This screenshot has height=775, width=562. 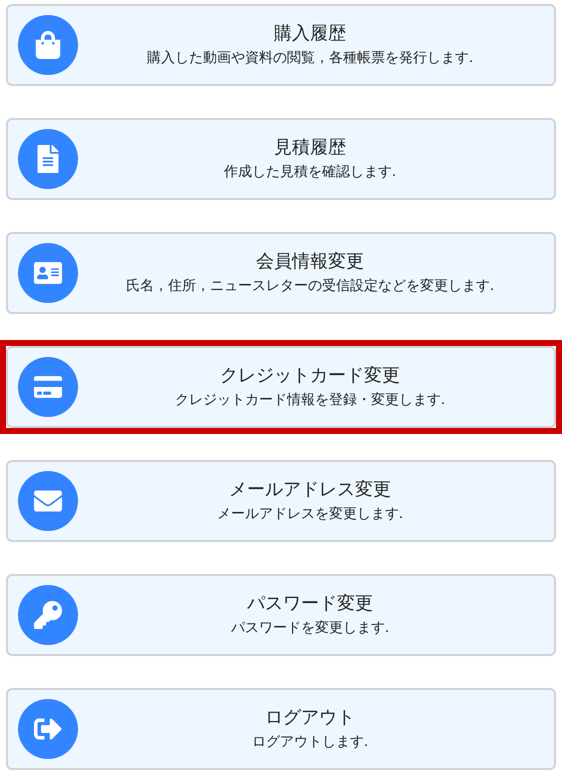 What do you see at coordinates (310, 376) in the screenshot?
I see `card-title: クレジットカード変更` at bounding box center [310, 376].